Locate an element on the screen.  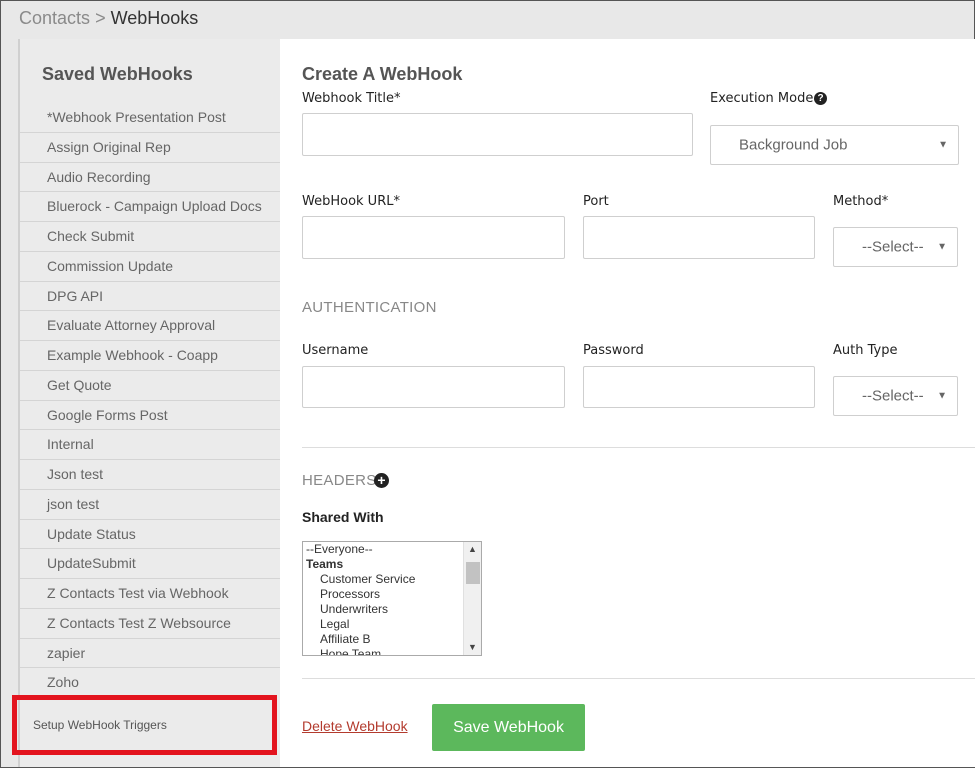
shared-option: --Everyone-- is located at coordinates (392, 549).